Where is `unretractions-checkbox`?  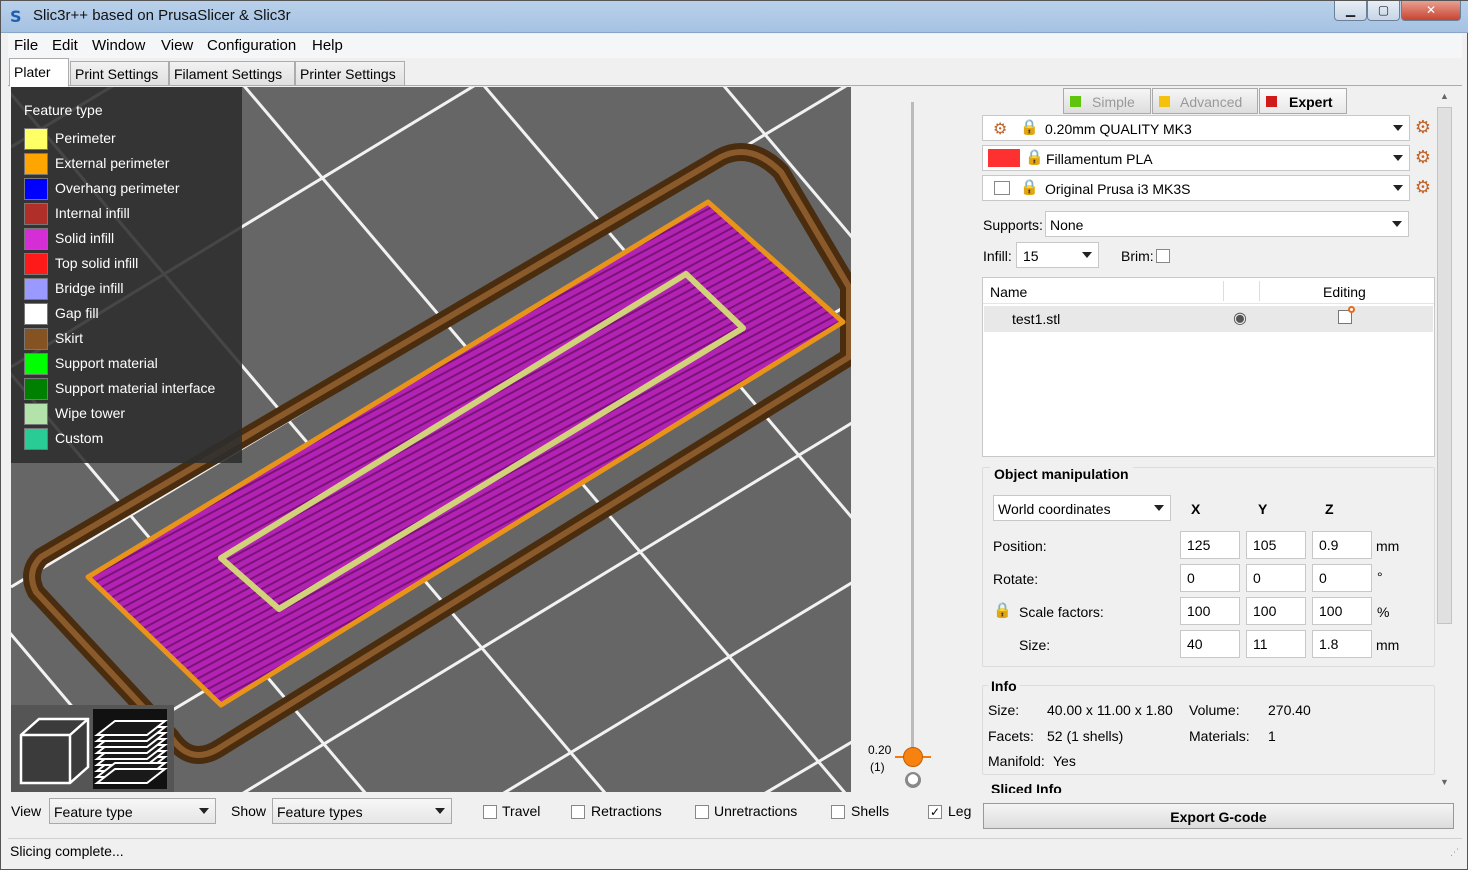
unretractions-checkbox is located at coordinates (702, 812).